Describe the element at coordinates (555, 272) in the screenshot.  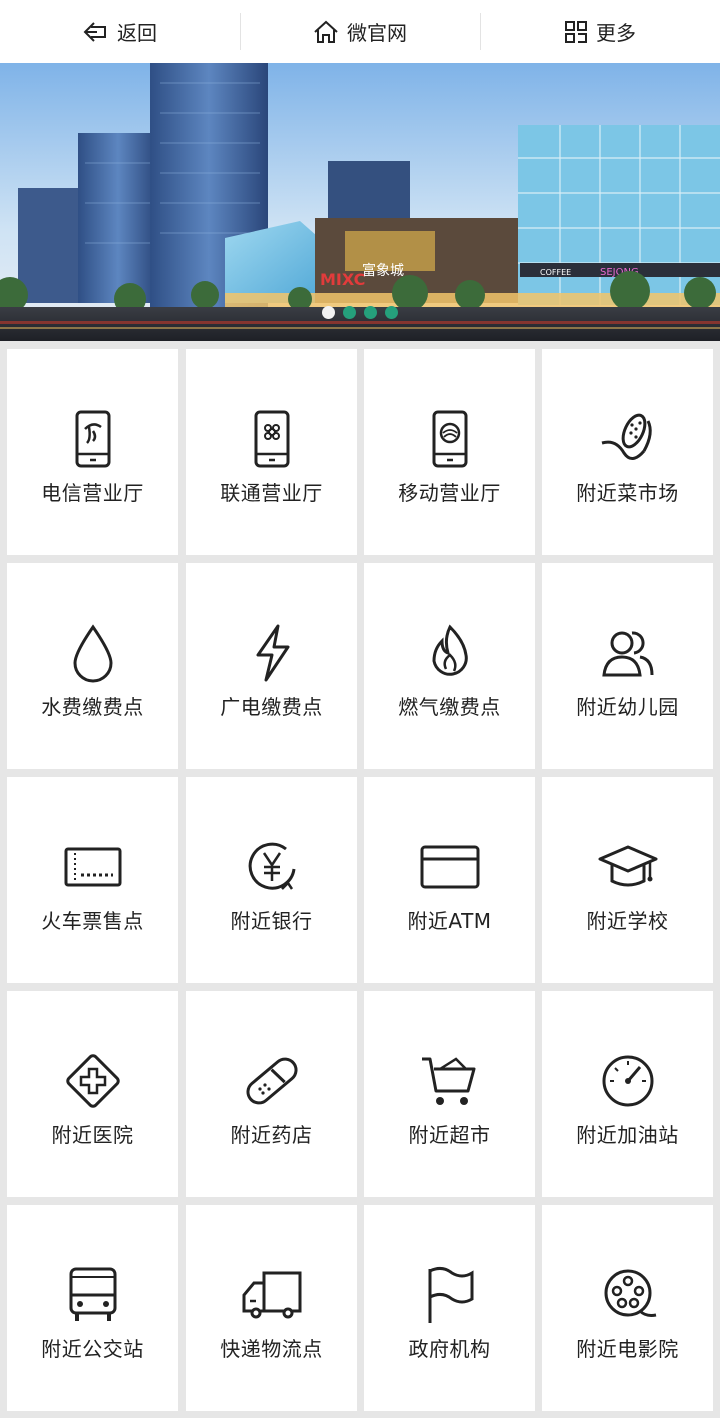
I see `coffee-sign: COFFEE` at that location.